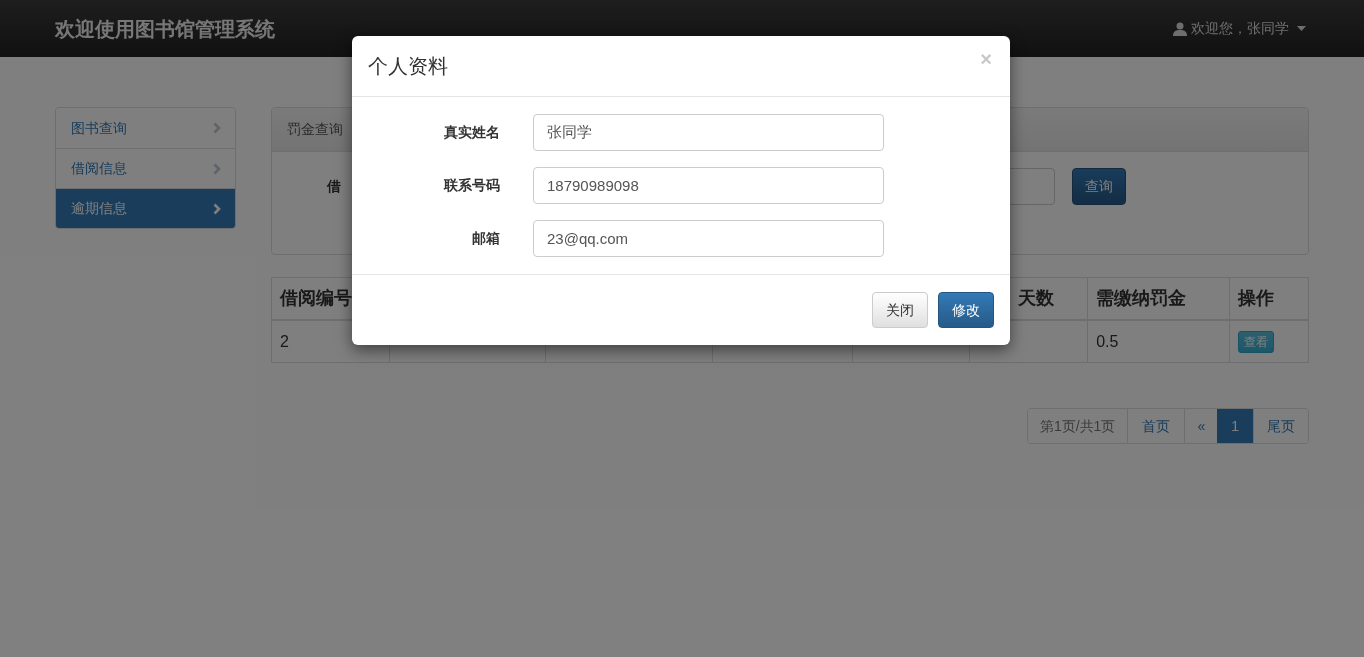 The height and width of the screenshot is (657, 1364). What do you see at coordinates (408, 66) in the screenshot?
I see `dialog-title: 个人资料` at bounding box center [408, 66].